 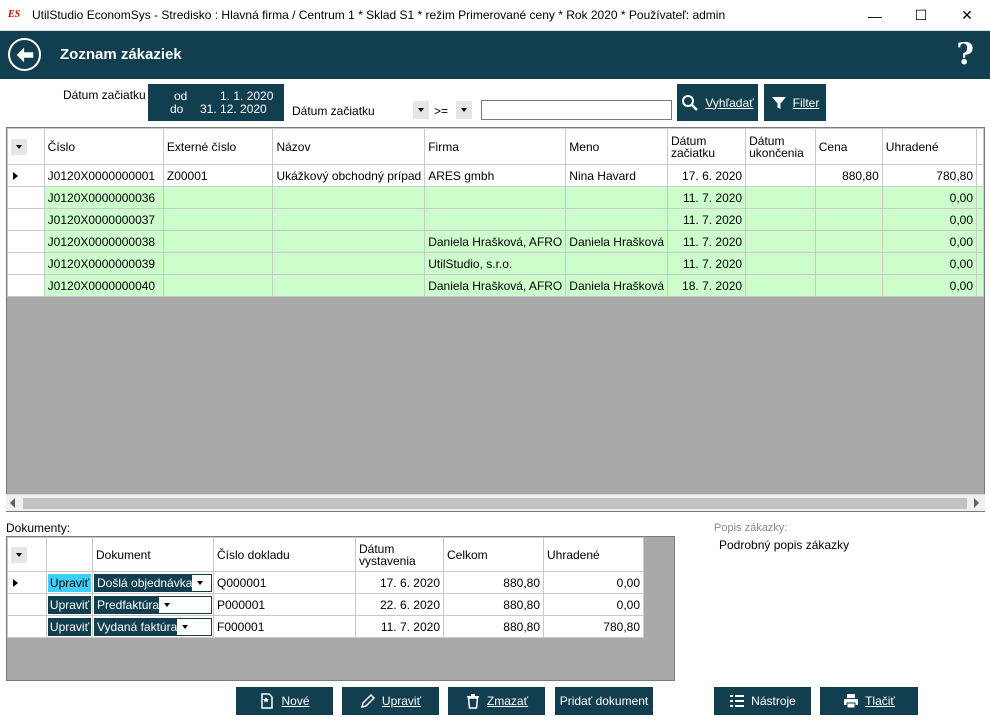 What do you see at coordinates (399, 626) in the screenshot?
I see `issue-date: 11. 7. 2020` at bounding box center [399, 626].